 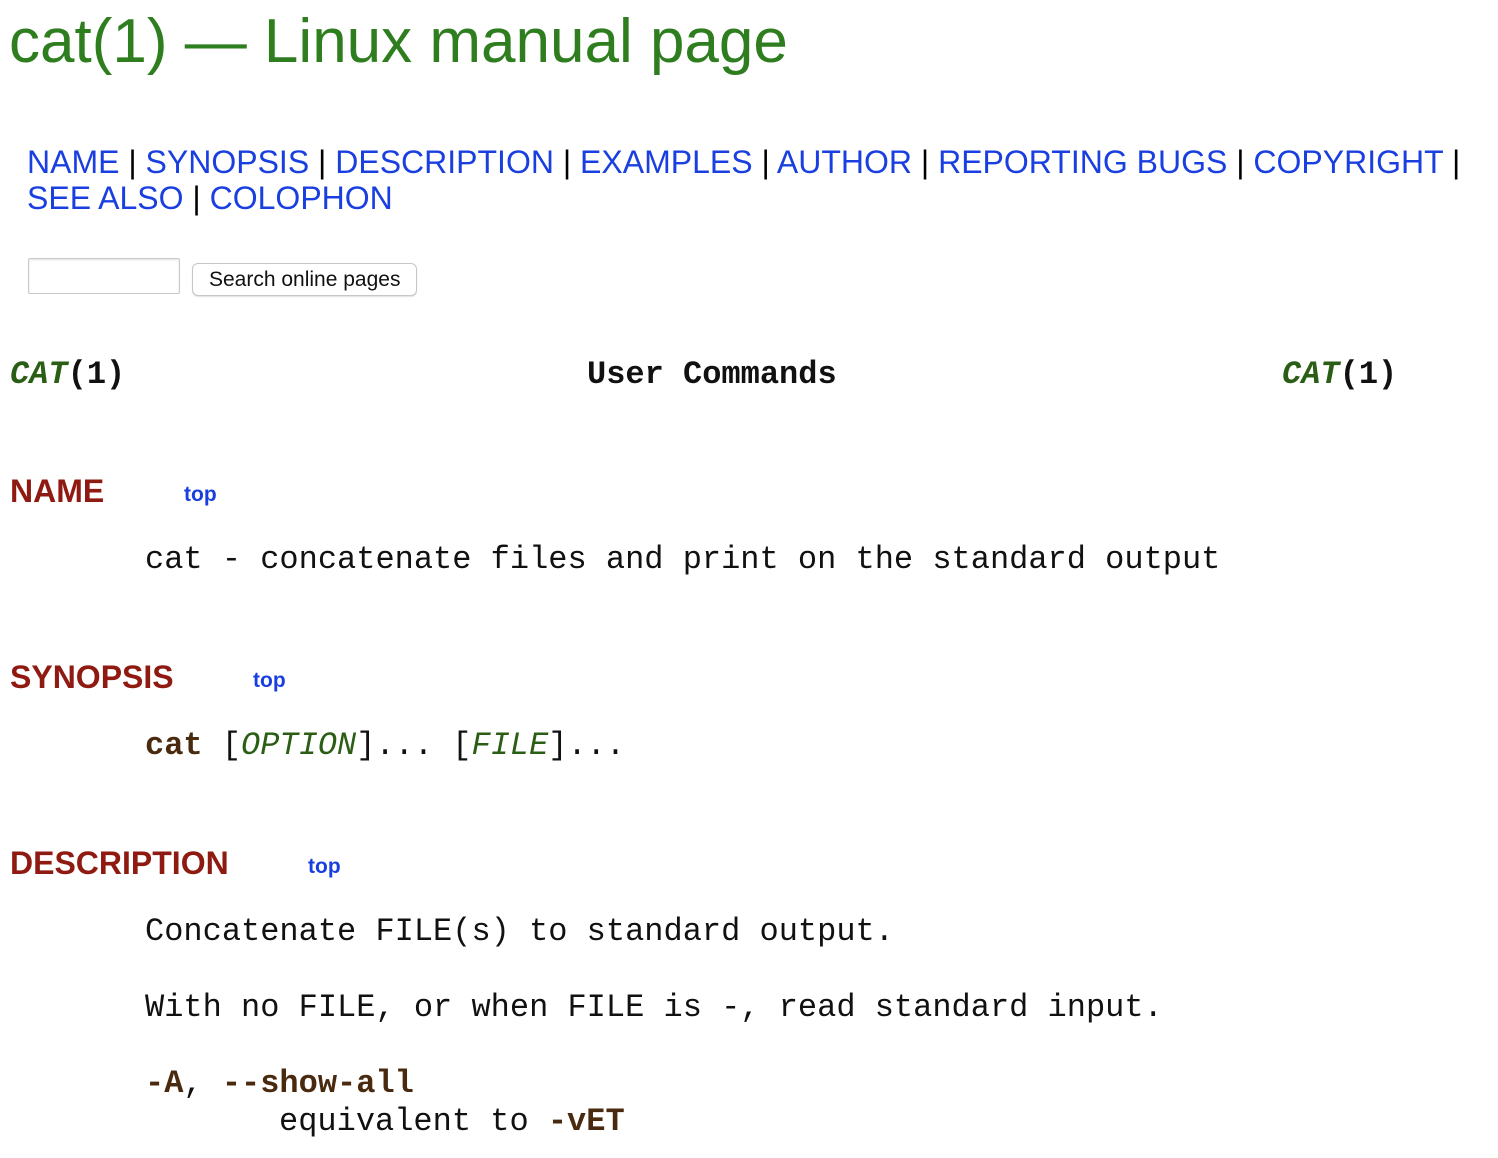 I want to click on man-header-right-name: CAT, so click(x=1311, y=374).